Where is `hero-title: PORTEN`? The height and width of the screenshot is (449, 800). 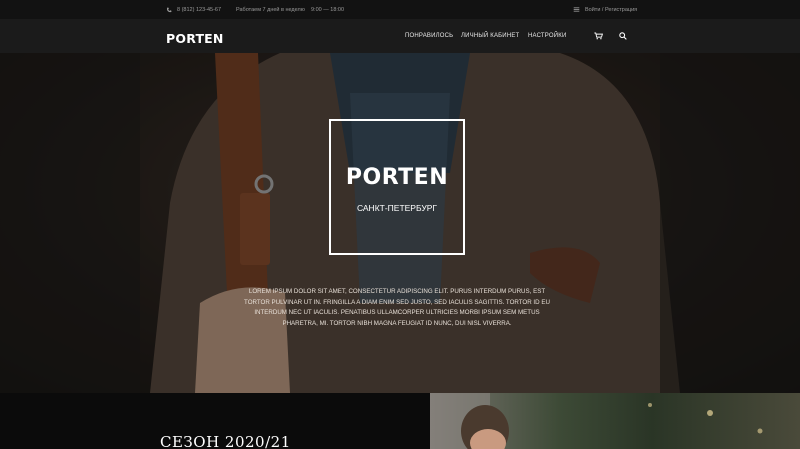
hero-title: PORTEN is located at coordinates (397, 177).